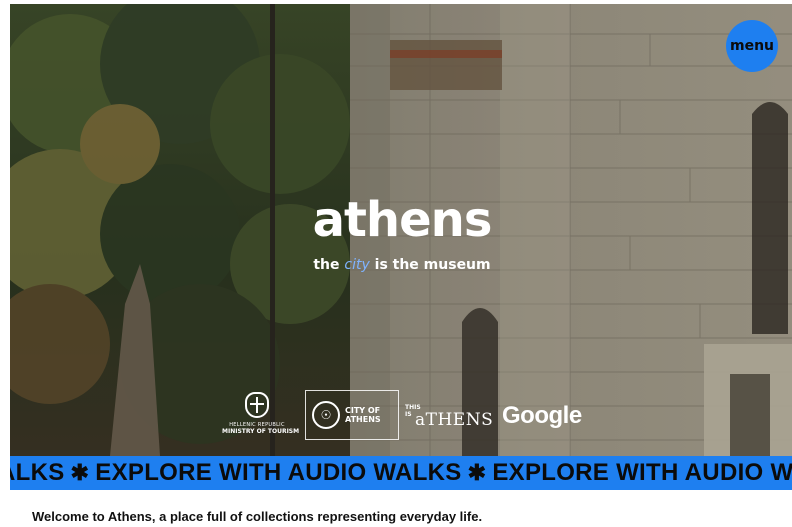 This screenshot has width=792, height=527. What do you see at coordinates (542, 416) in the screenshot?
I see `google-logo: Google` at bounding box center [542, 416].